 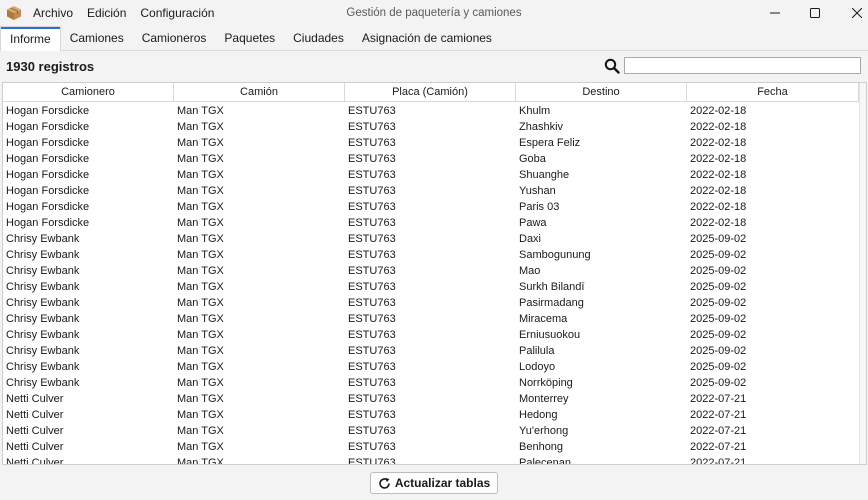 What do you see at coordinates (742, 65) in the screenshot?
I see `search-input` at bounding box center [742, 65].